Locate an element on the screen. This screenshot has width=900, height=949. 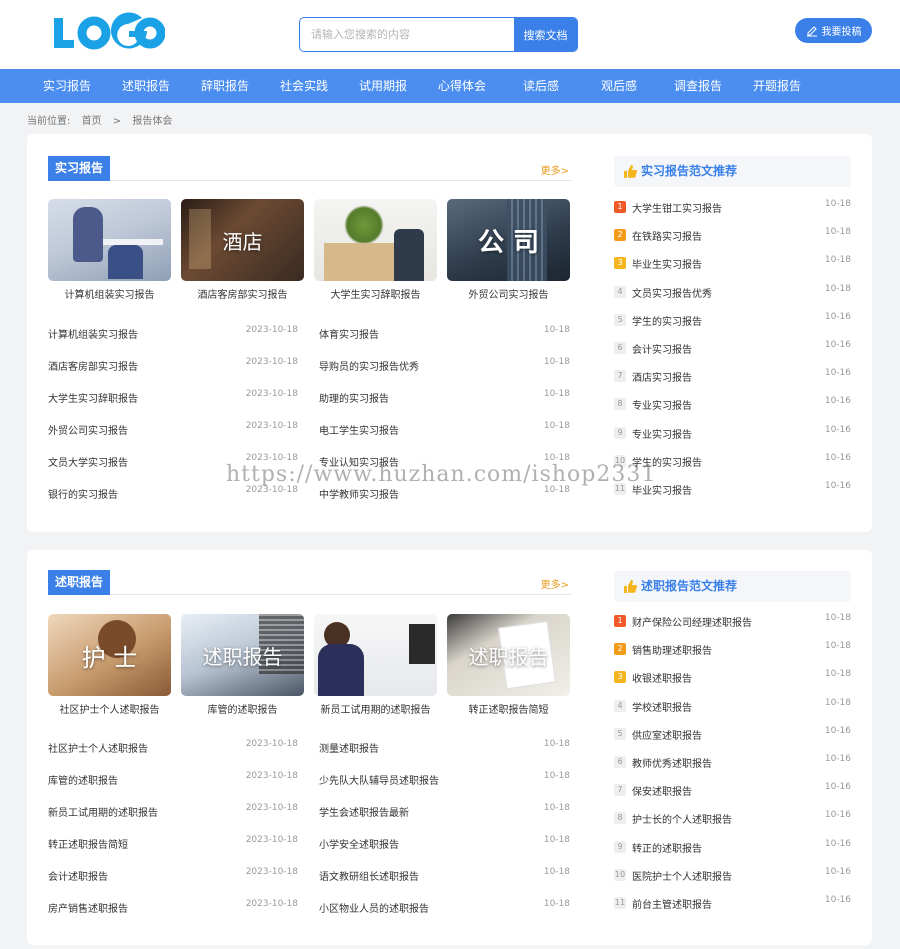
list-item-title: 房产销售述职报告 is located at coordinates (88, 907).